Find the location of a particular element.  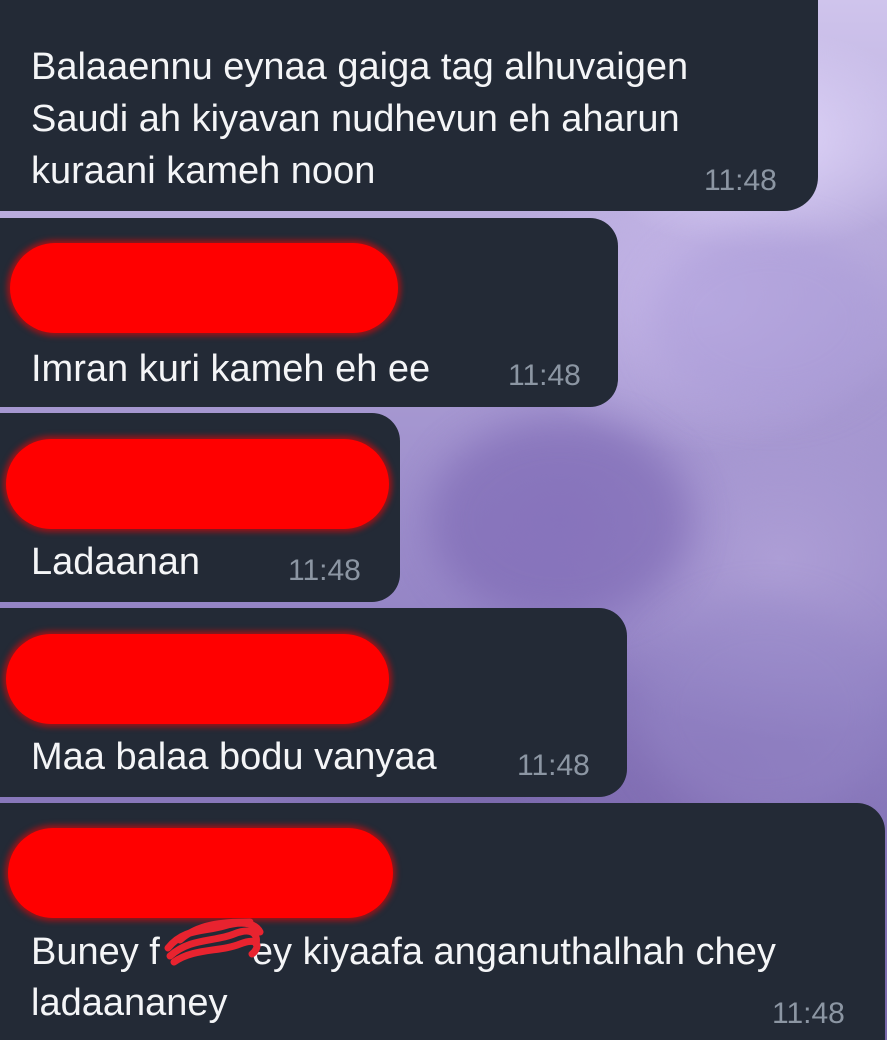

message-bubble: Ladaanan 11:48 is located at coordinates (200, 507).